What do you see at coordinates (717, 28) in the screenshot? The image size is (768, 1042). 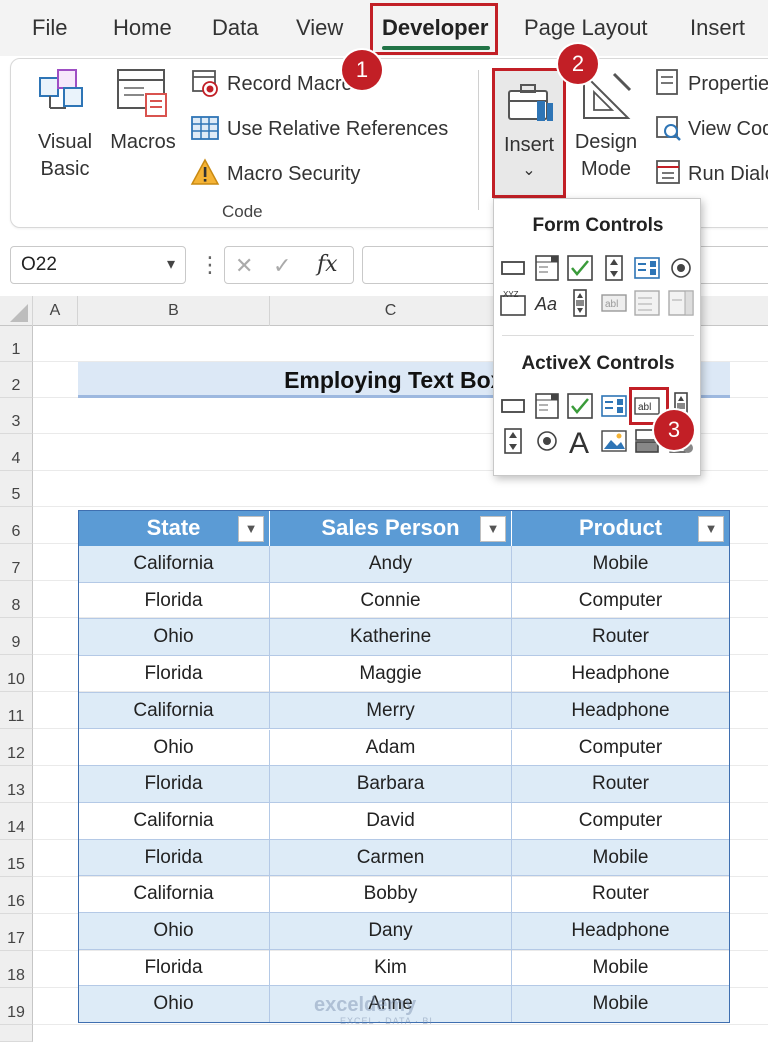 I see `tab-insert: Insert` at bounding box center [717, 28].